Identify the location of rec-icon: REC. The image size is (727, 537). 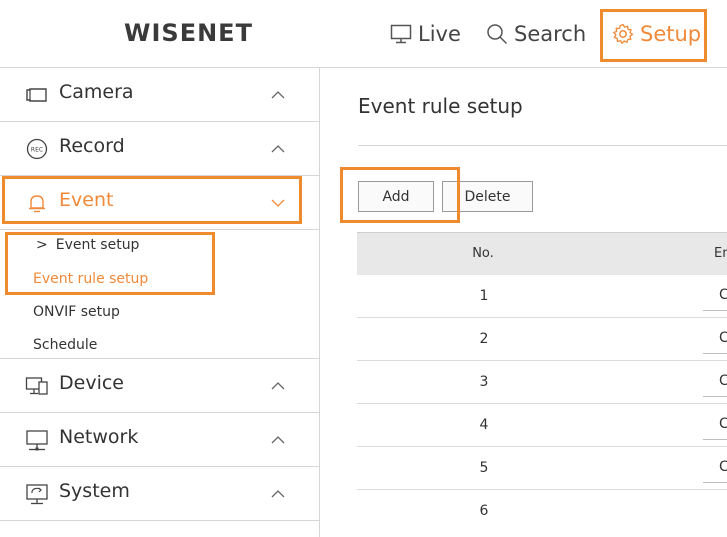
(37, 149).